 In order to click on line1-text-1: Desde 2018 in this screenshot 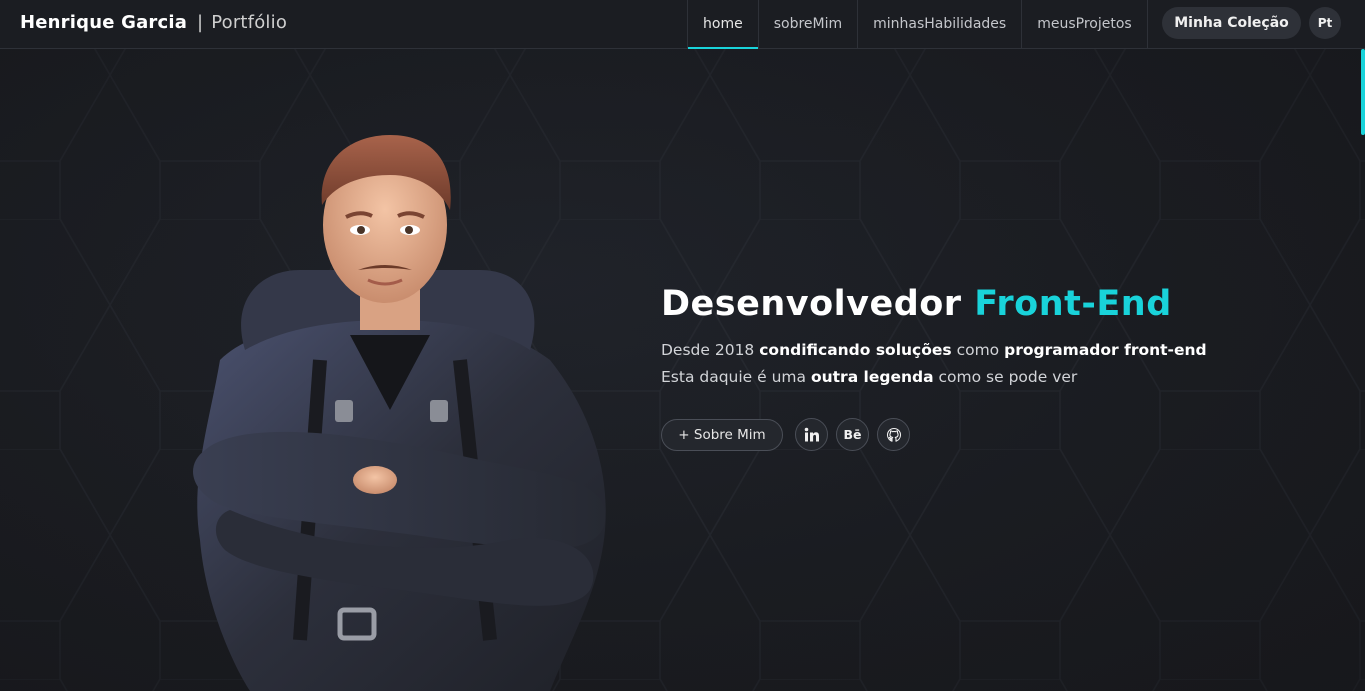, I will do `click(708, 350)`.